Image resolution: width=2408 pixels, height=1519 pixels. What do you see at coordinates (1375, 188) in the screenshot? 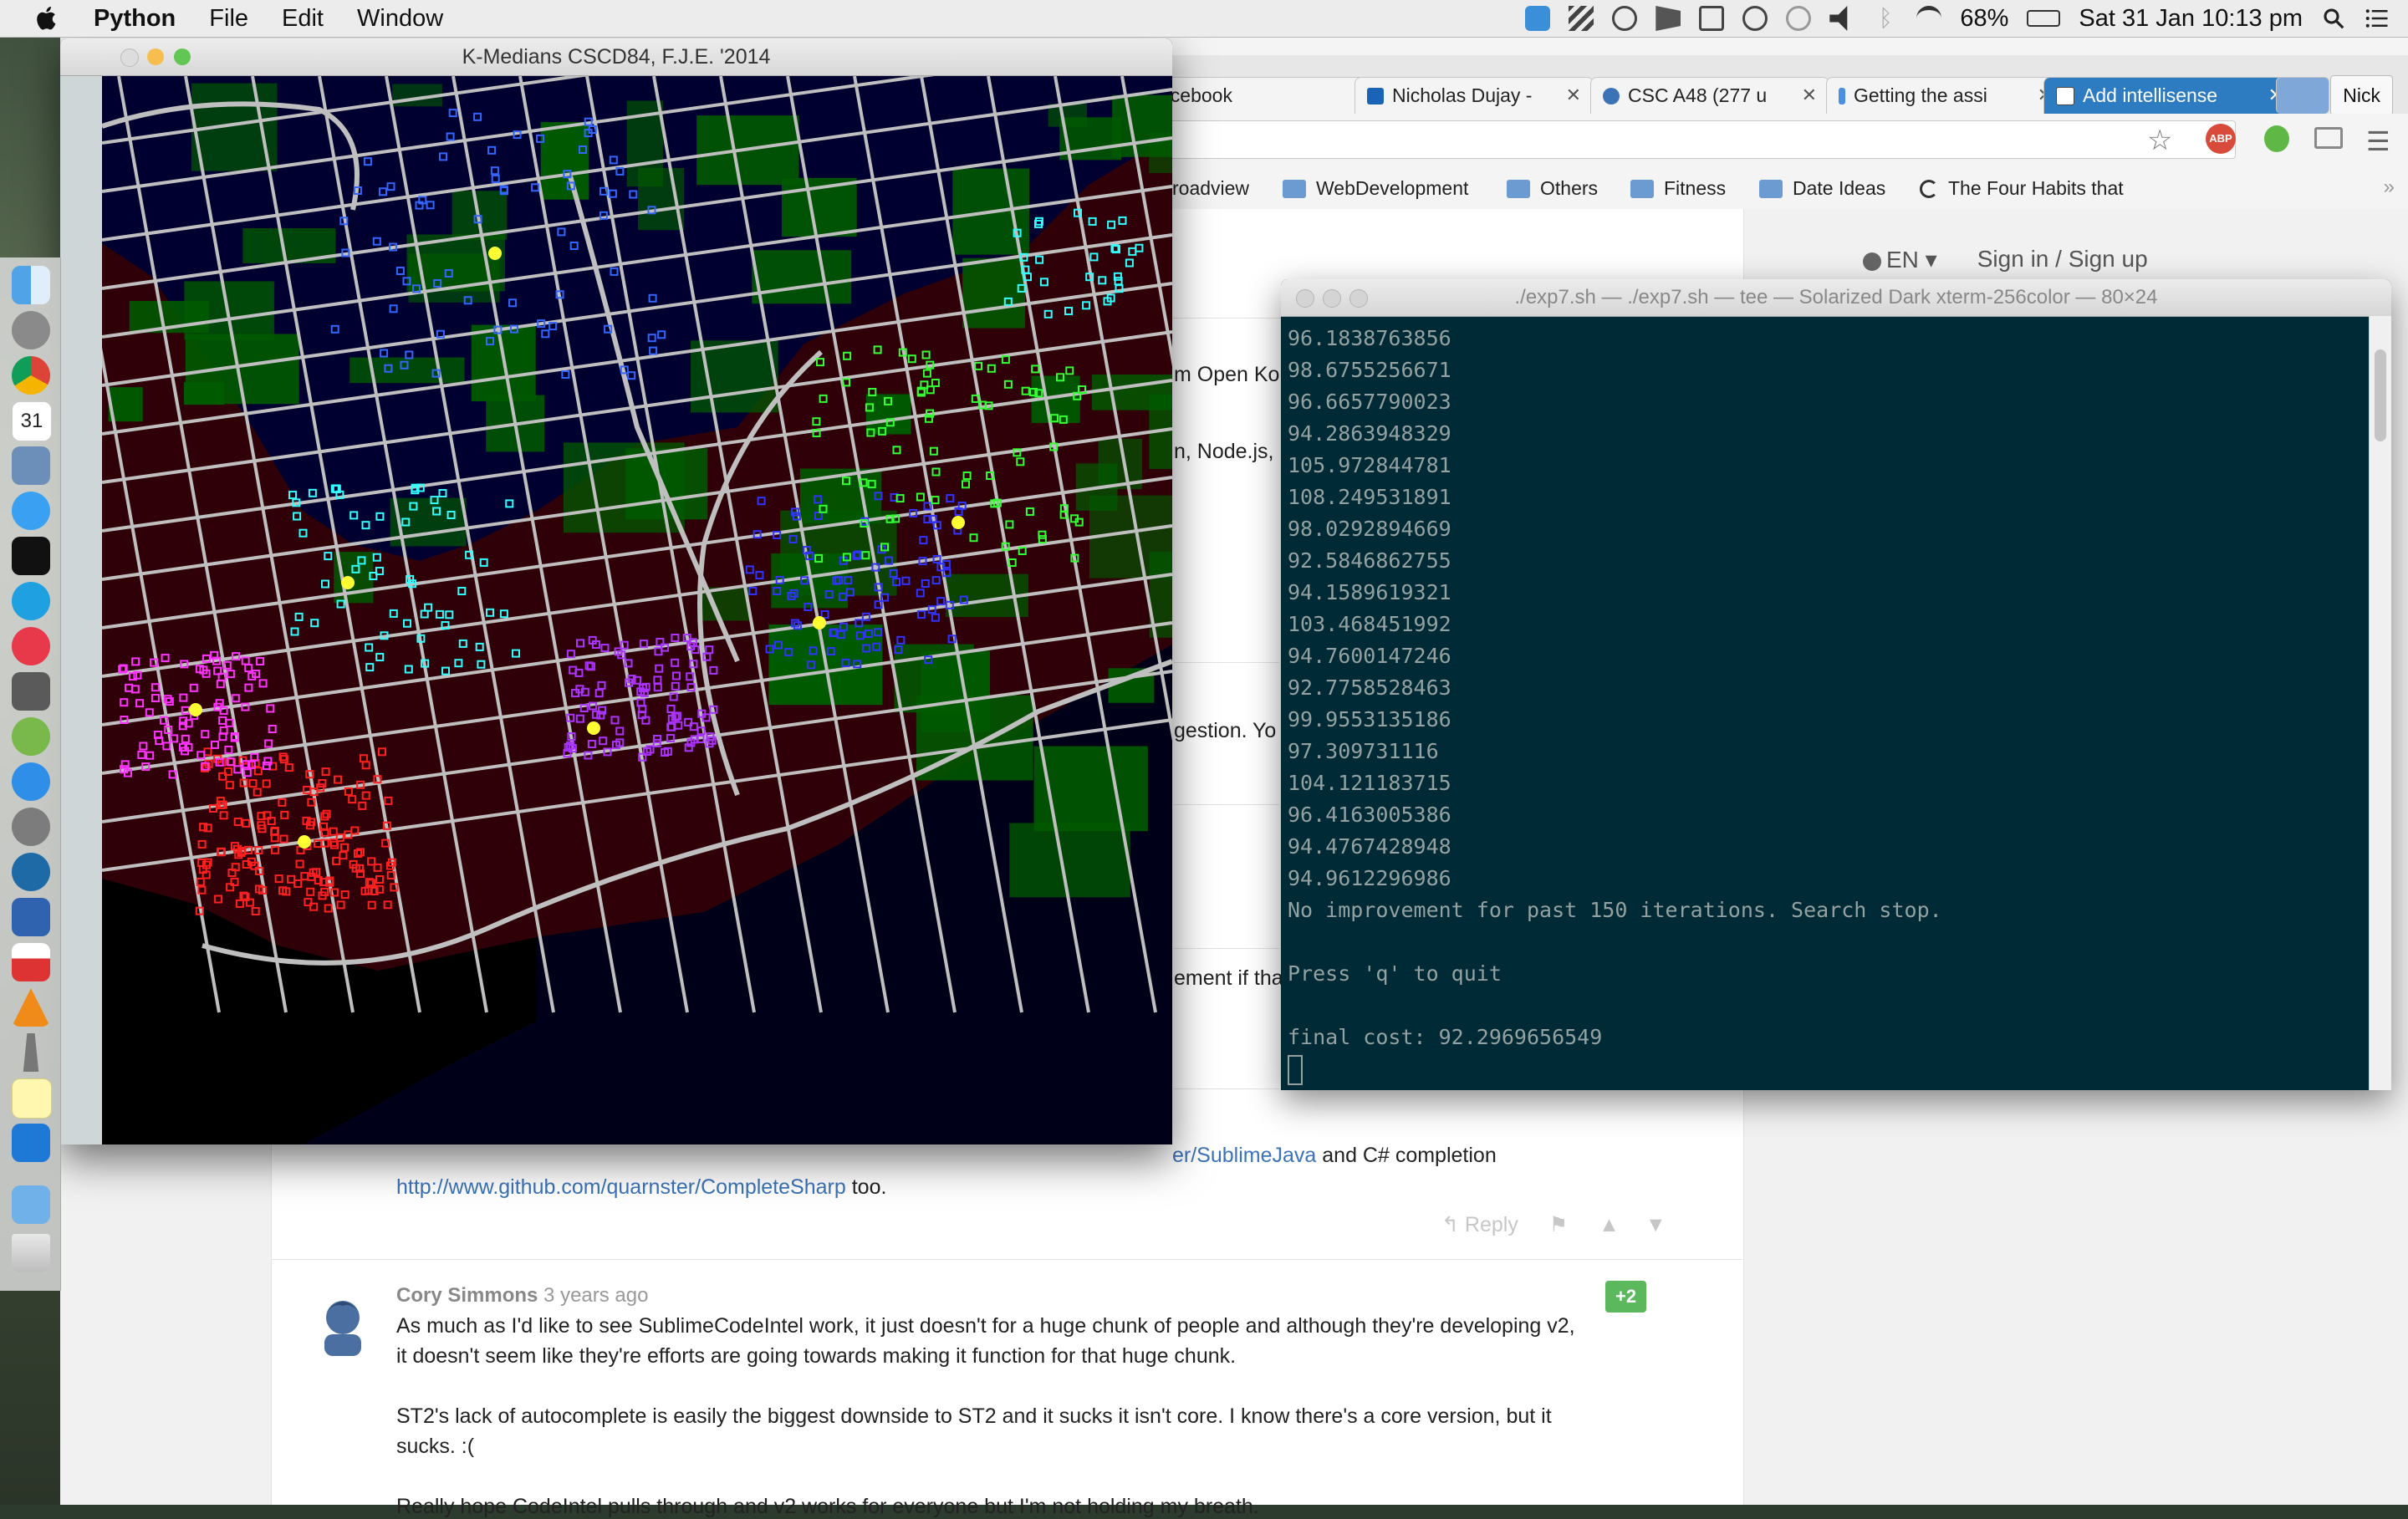
I see `bookmark-webdevelopment: WebDevelopment` at bounding box center [1375, 188].